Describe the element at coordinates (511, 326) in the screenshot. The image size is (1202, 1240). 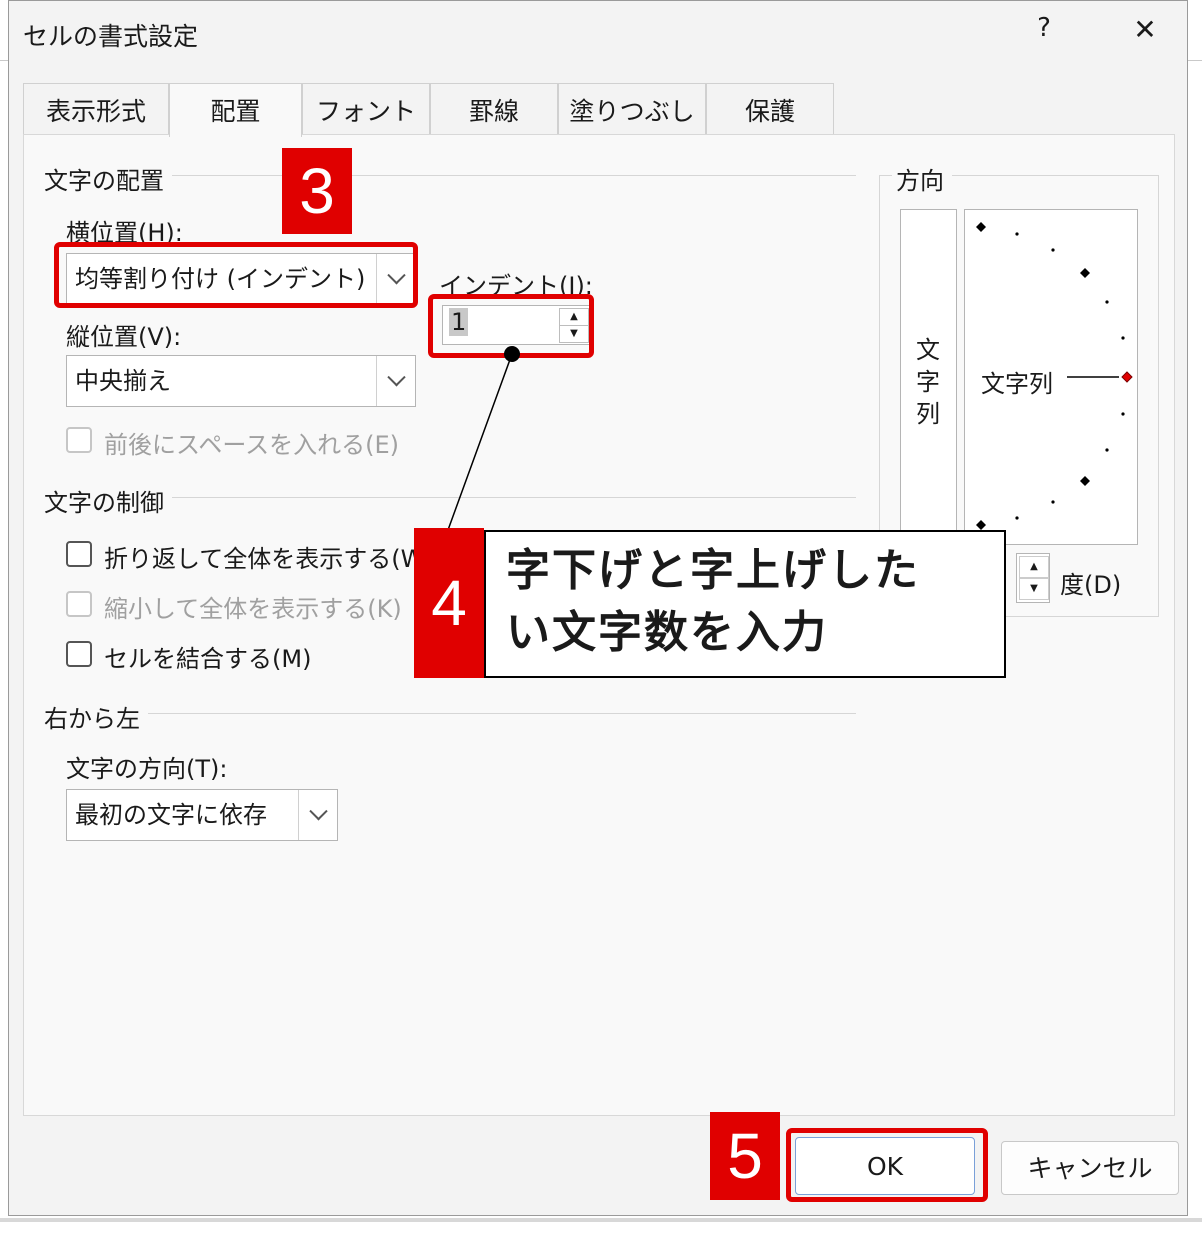
I see `highlight-indent-spinner` at that location.